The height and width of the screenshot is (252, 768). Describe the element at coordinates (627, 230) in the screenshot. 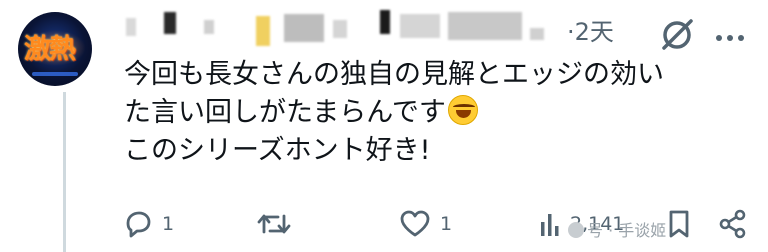

I see `watermark-text: 号 · 手谈姬` at that location.